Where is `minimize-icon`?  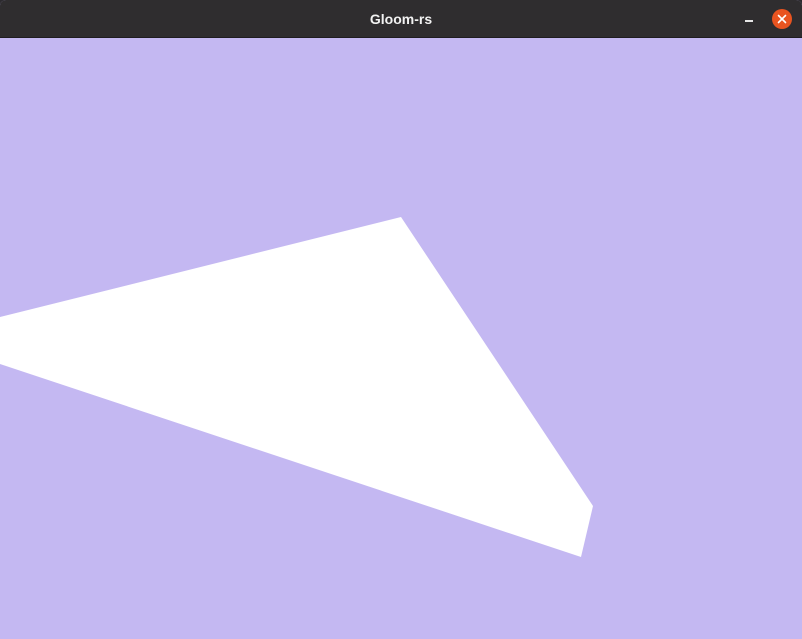
minimize-icon is located at coordinates (749, 21).